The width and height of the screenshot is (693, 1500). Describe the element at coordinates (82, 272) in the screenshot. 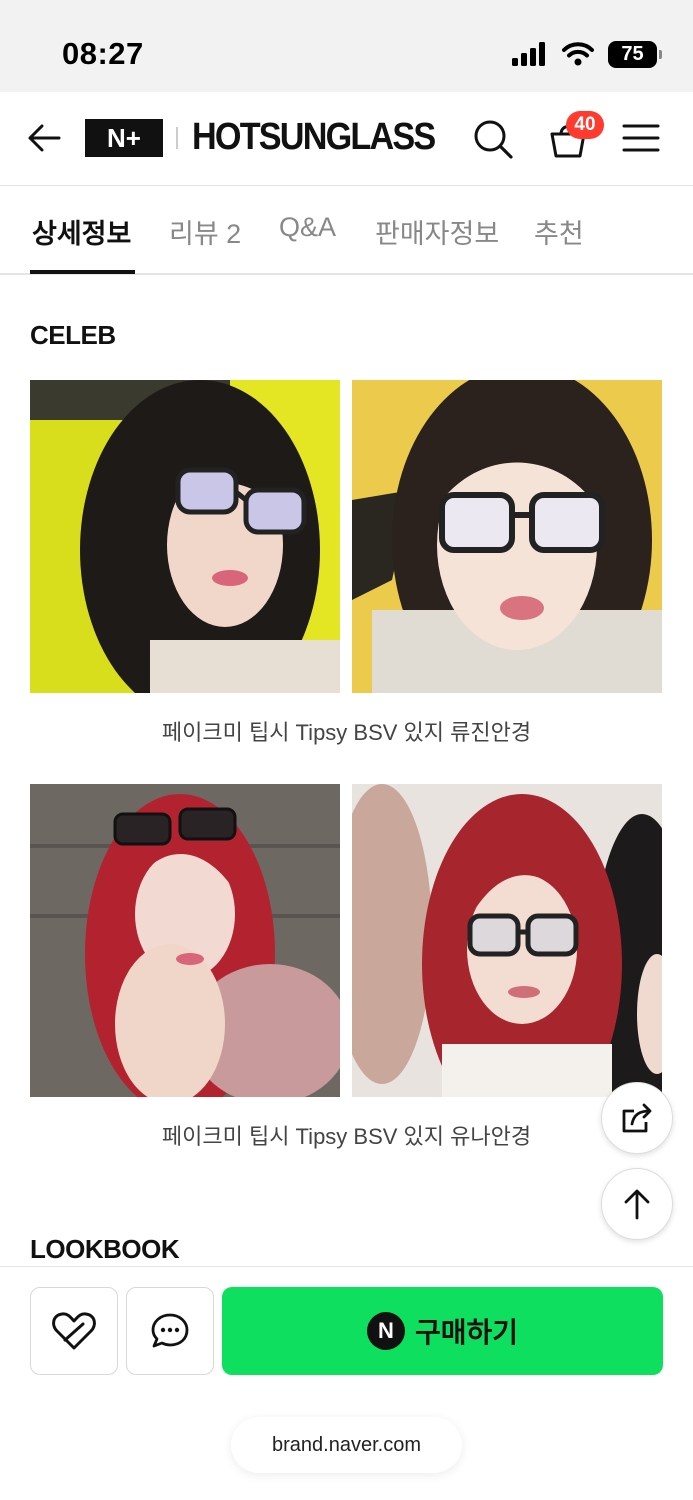

I see `active-tab-underline` at that location.